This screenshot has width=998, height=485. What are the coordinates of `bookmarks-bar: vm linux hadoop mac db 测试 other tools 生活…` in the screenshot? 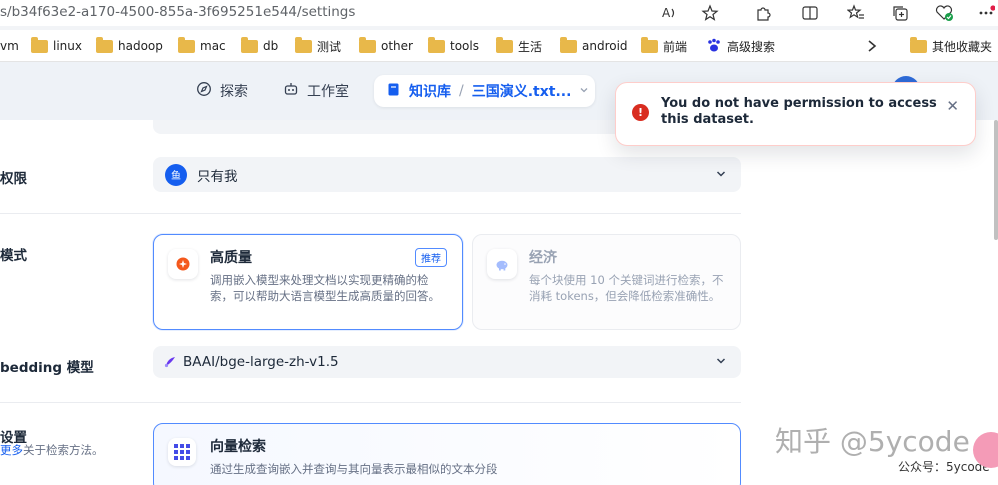 It's located at (499, 46).